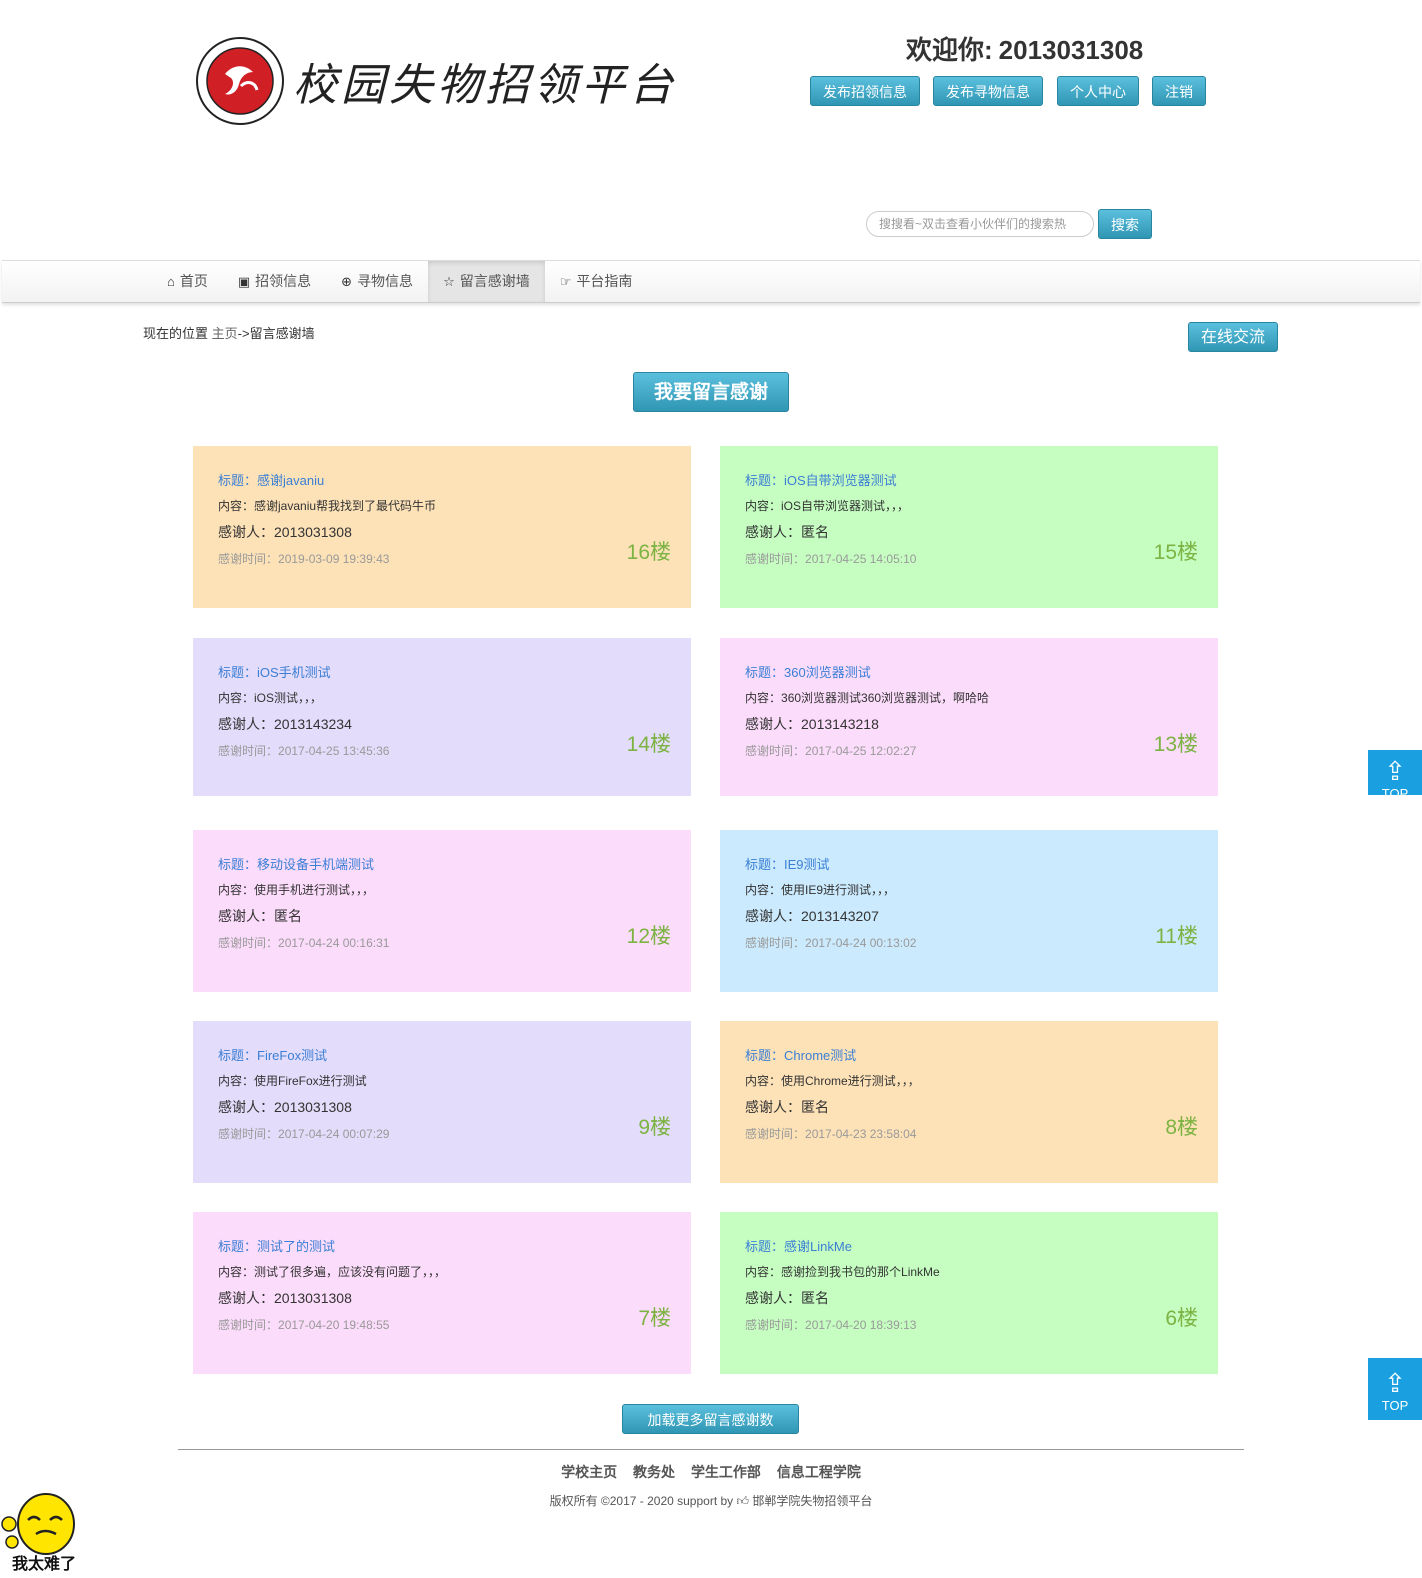 The height and width of the screenshot is (1578, 1422). Describe the element at coordinates (654, 1318) in the screenshot. I see `card-floor-number: 7楼` at that location.